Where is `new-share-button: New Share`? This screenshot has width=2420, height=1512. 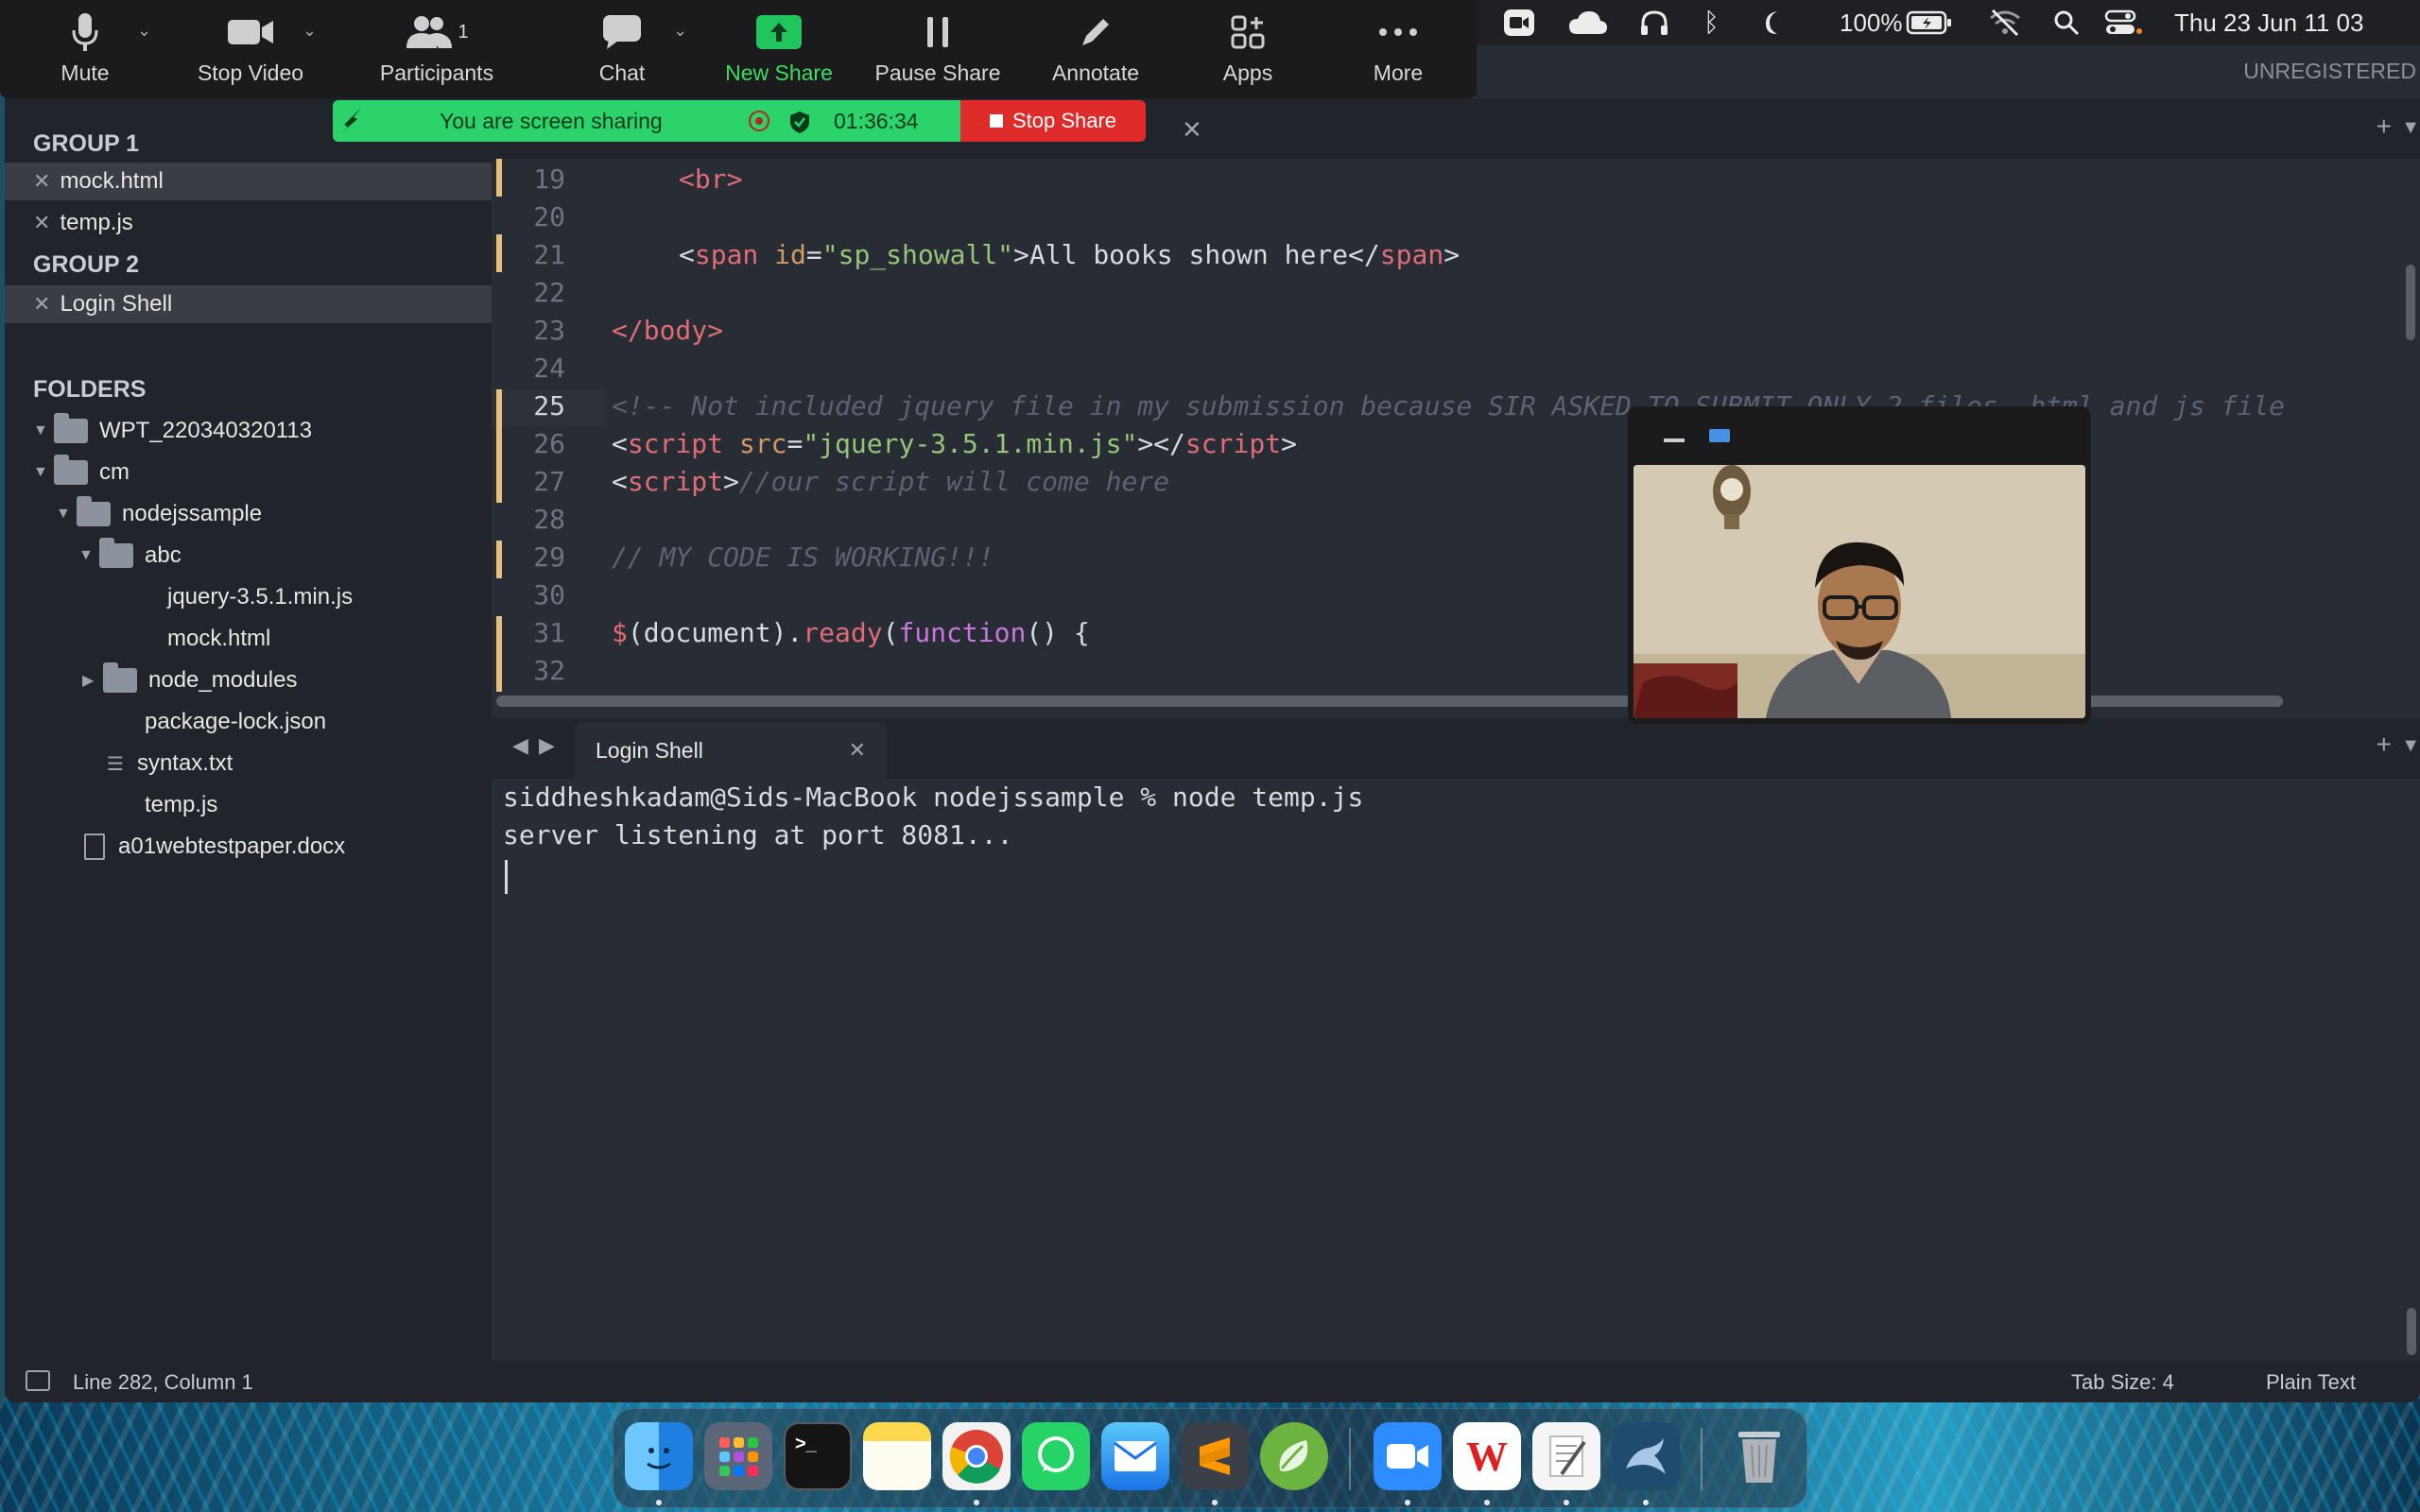 new-share-button: New Share is located at coordinates (779, 51).